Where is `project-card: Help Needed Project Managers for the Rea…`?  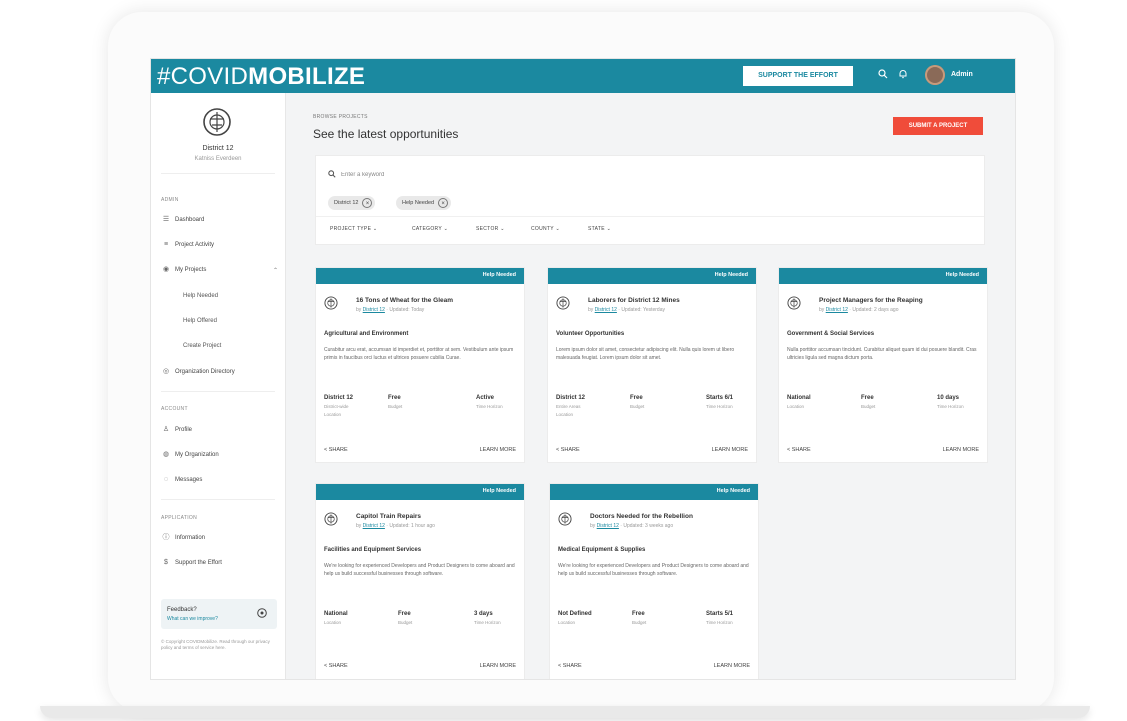 project-card: Help Needed Project Managers for the Rea… is located at coordinates (883, 365).